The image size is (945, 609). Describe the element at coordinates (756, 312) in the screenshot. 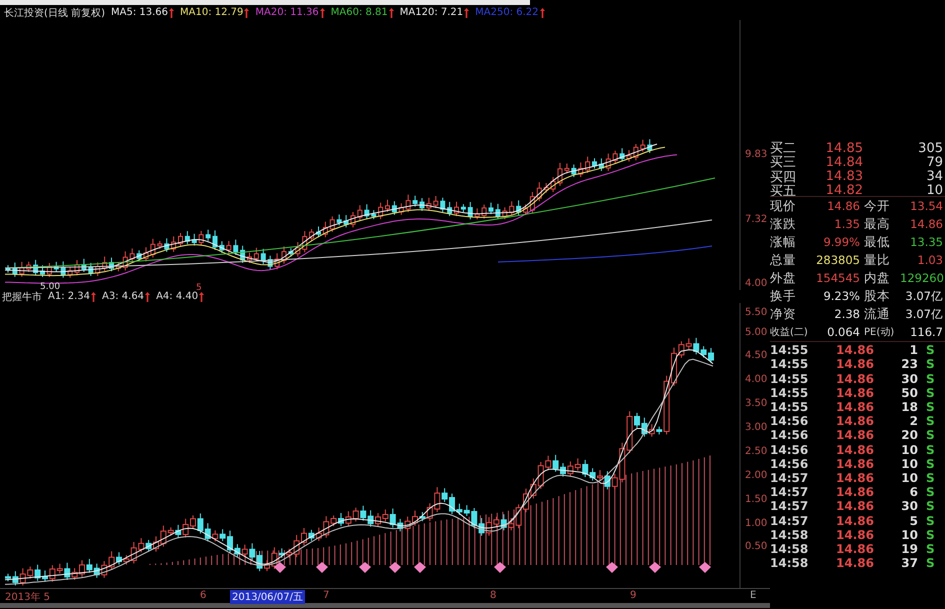

I see `indicator-axis-label: 5.50` at that location.